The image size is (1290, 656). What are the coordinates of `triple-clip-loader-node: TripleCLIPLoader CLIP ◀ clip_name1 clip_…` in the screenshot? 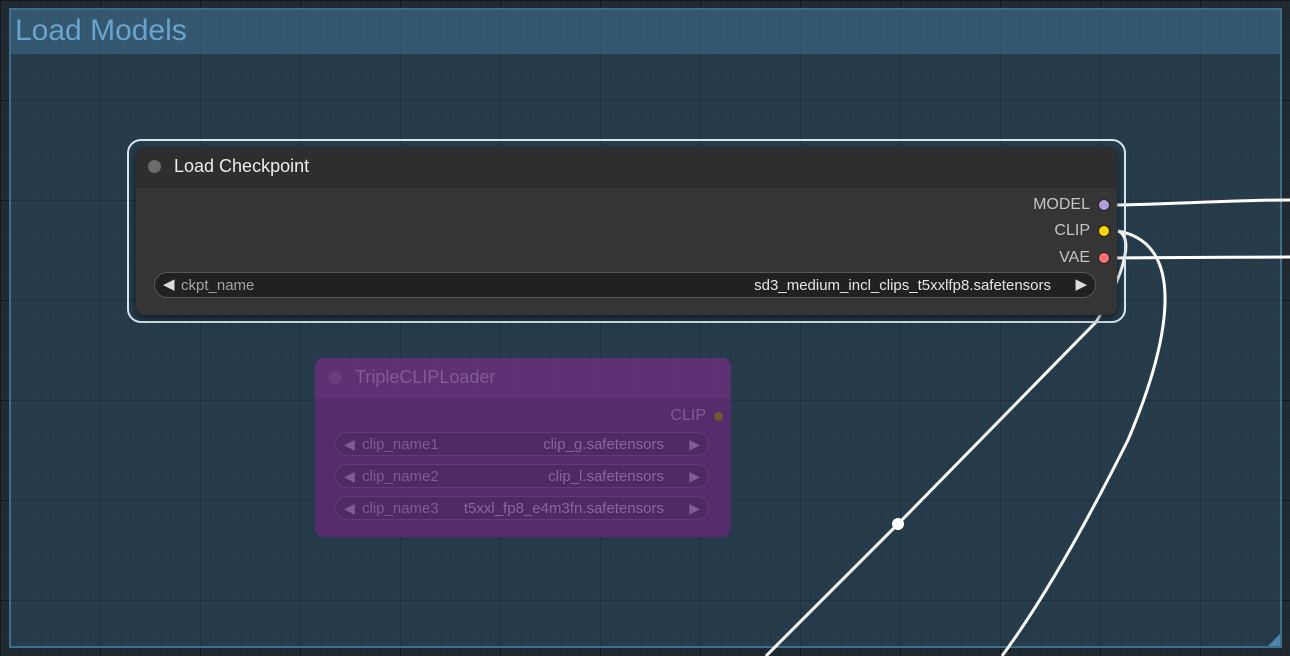 It's located at (523, 447).